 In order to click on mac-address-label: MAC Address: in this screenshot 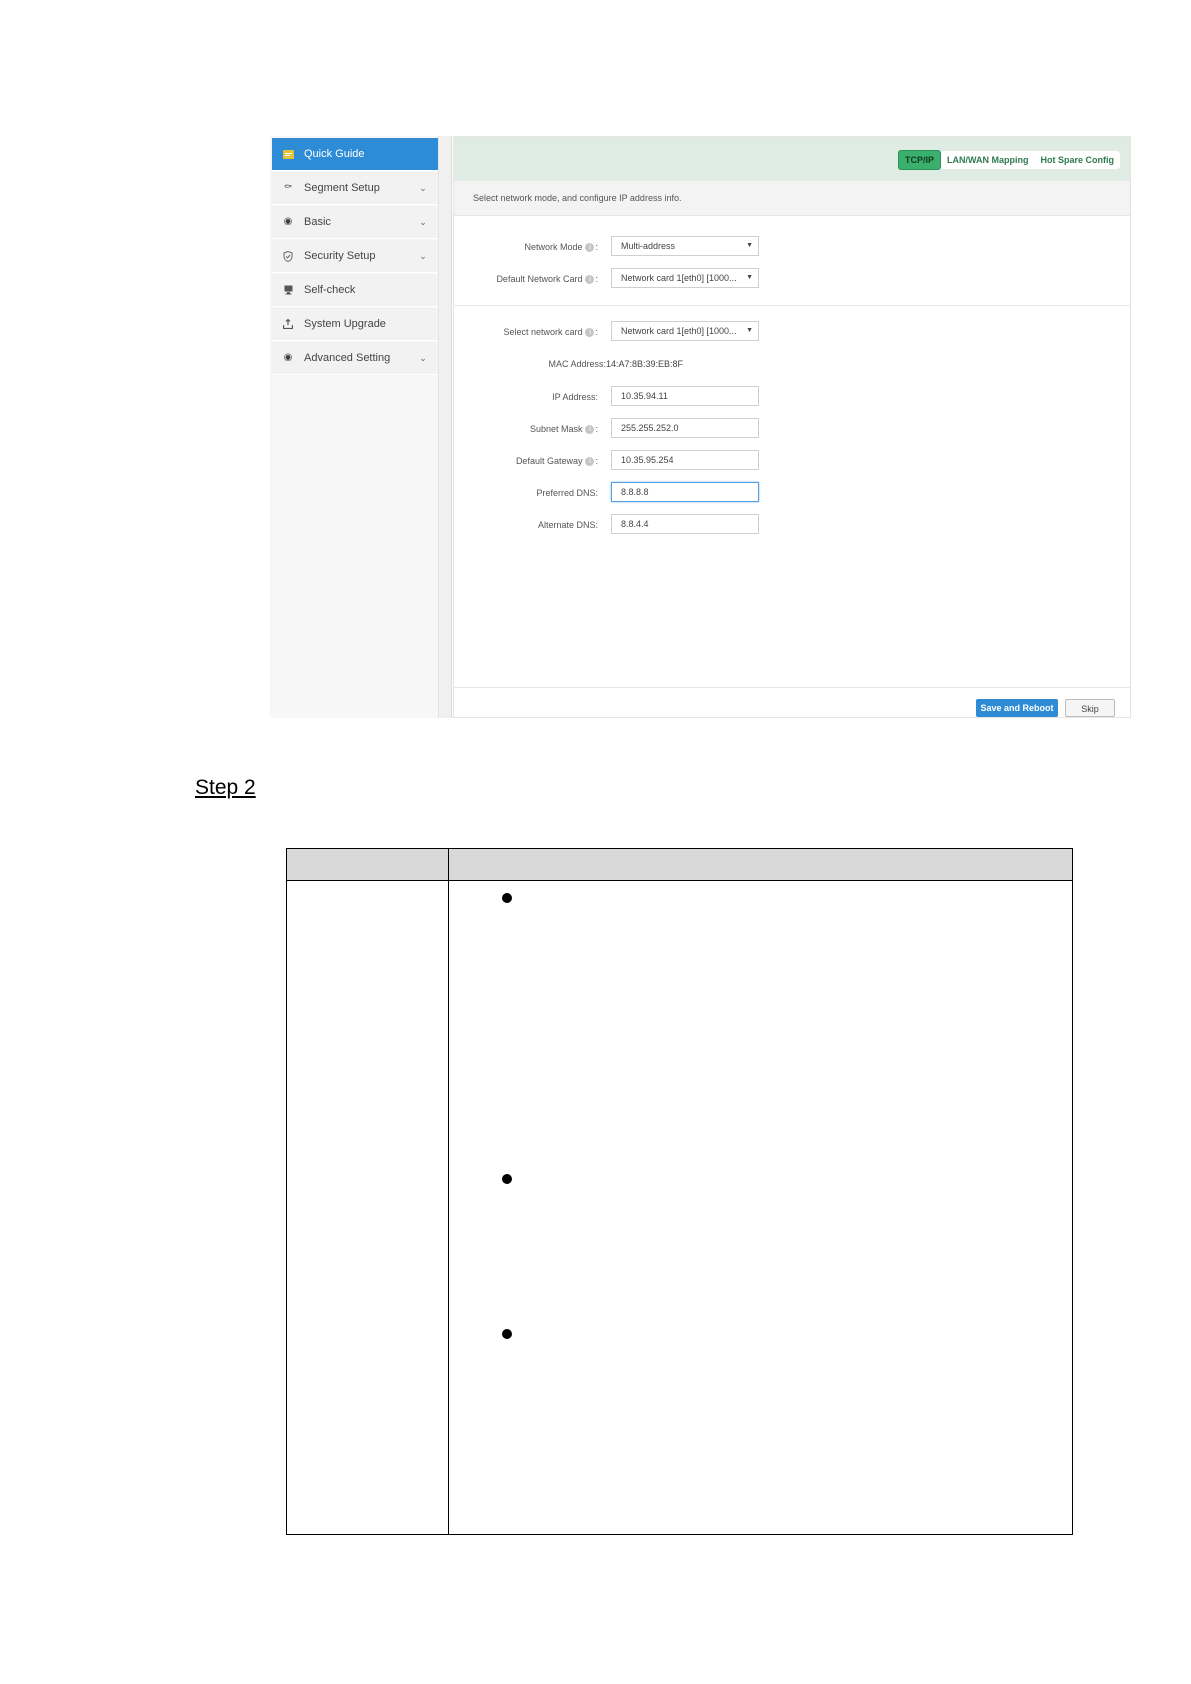, I will do `click(577, 364)`.